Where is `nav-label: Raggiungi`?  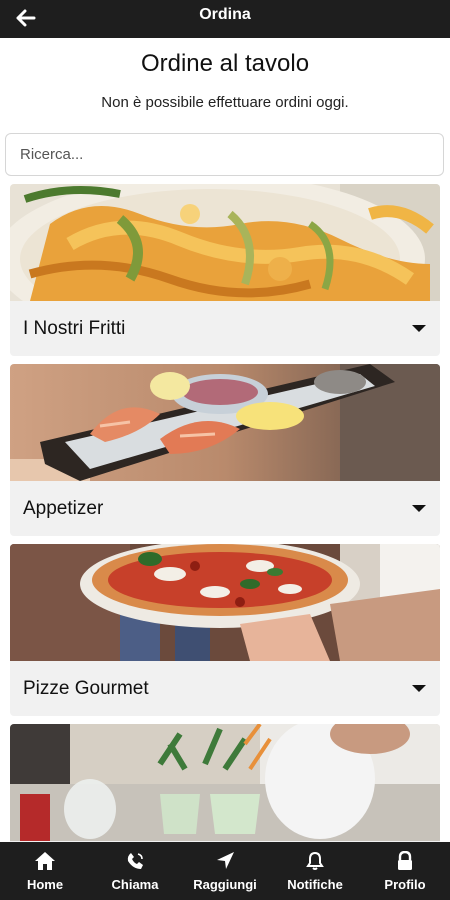 nav-label: Raggiungi is located at coordinates (225, 884).